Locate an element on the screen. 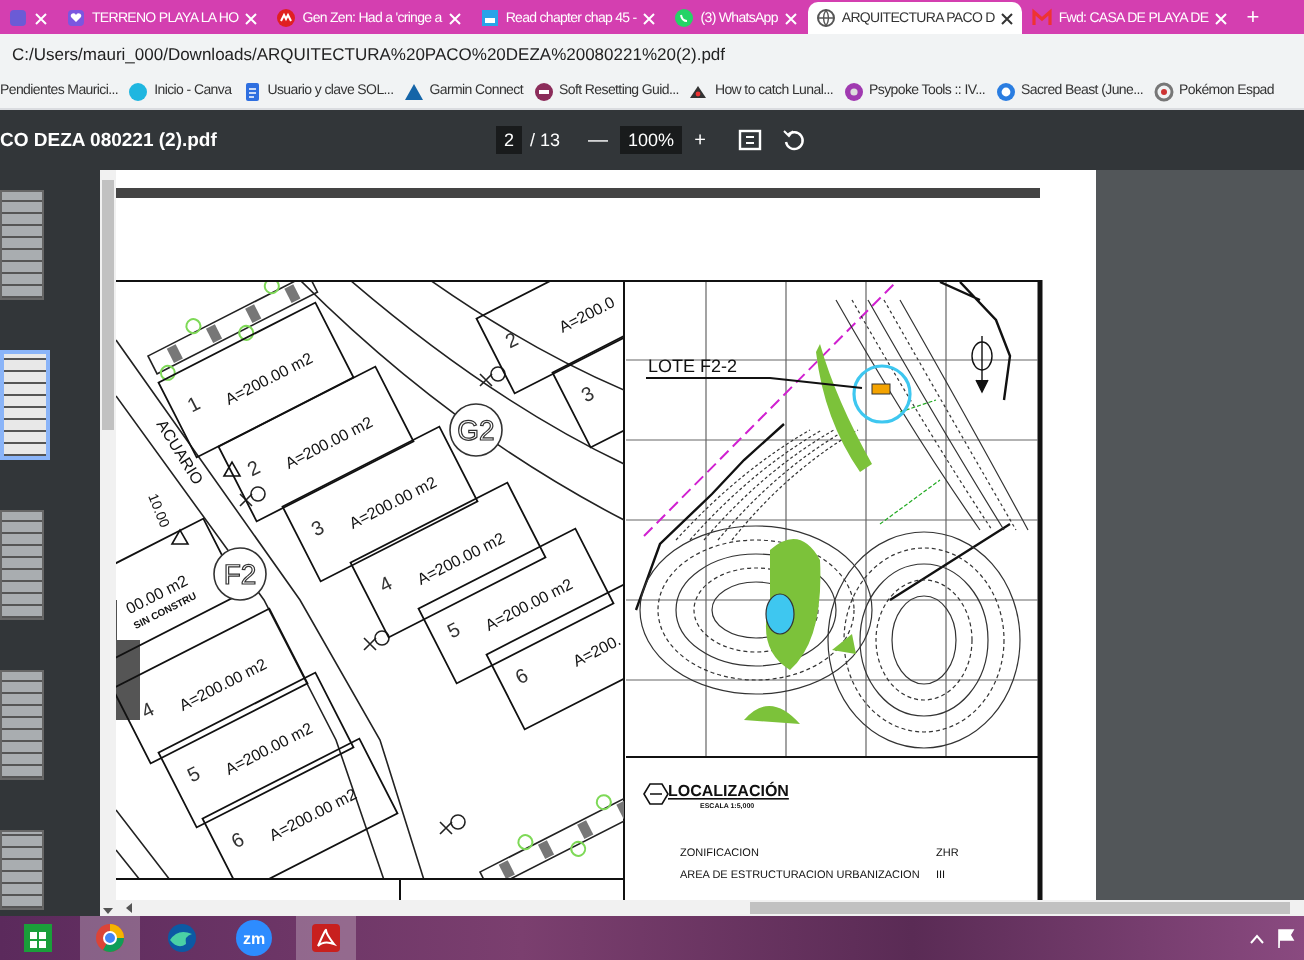 The width and height of the screenshot is (1304, 960). legend-title: LOCALIZACIÓN is located at coordinates (728, 791).